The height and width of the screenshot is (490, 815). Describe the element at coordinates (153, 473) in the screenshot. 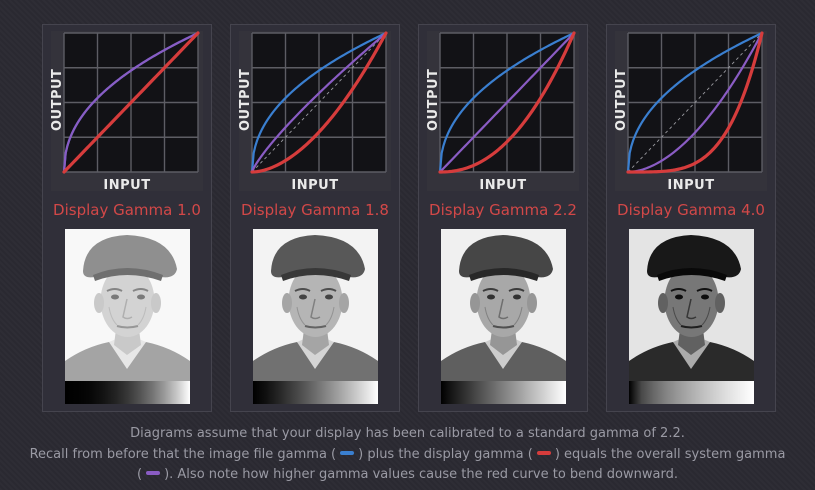

I see `purple-line-icon` at that location.